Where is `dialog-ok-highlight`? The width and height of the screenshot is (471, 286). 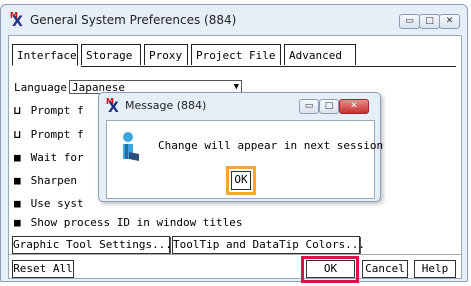 dialog-ok-highlight is located at coordinates (241, 180).